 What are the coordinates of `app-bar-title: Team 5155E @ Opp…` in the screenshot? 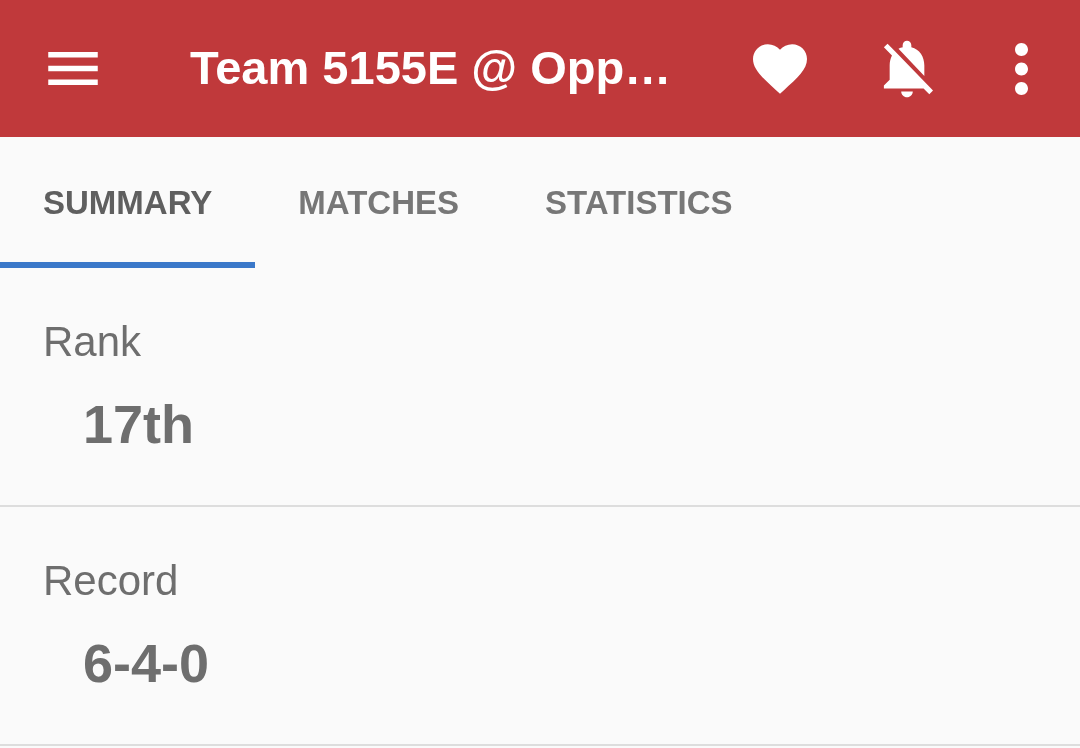 It's located at (431, 68).